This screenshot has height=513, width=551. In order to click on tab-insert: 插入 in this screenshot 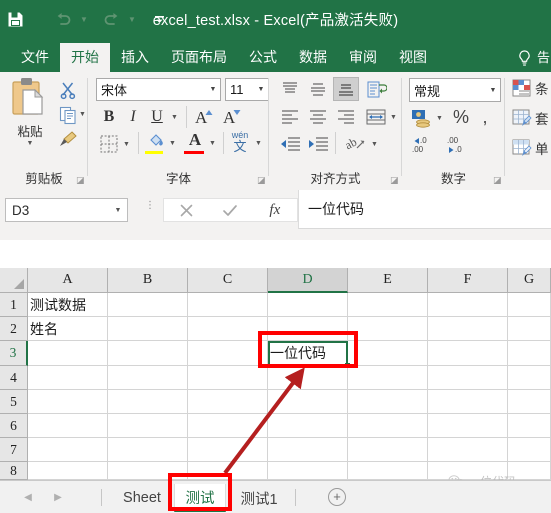, I will do `click(135, 57)`.